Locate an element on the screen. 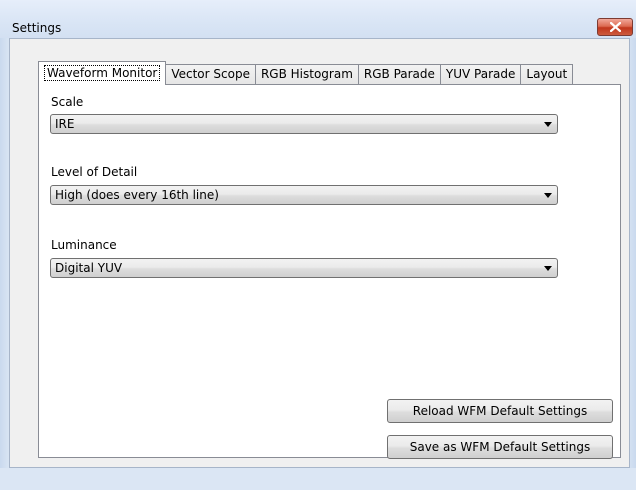 This screenshot has width=636, height=490. tab-label: Waveform Monitor is located at coordinates (102, 73).